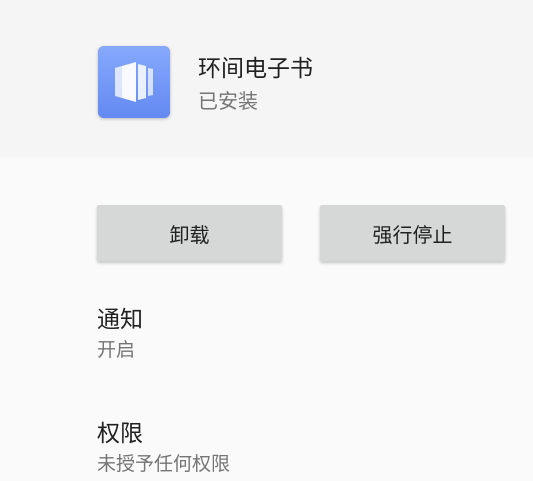  I want to click on app-icon, so click(134, 82).